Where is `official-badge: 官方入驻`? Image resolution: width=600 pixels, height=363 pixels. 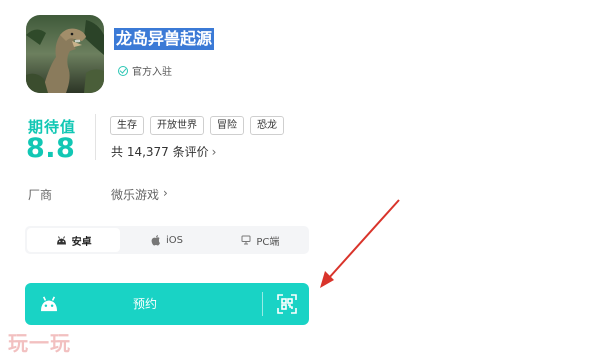 official-badge: 官方入驻 is located at coordinates (145, 70).